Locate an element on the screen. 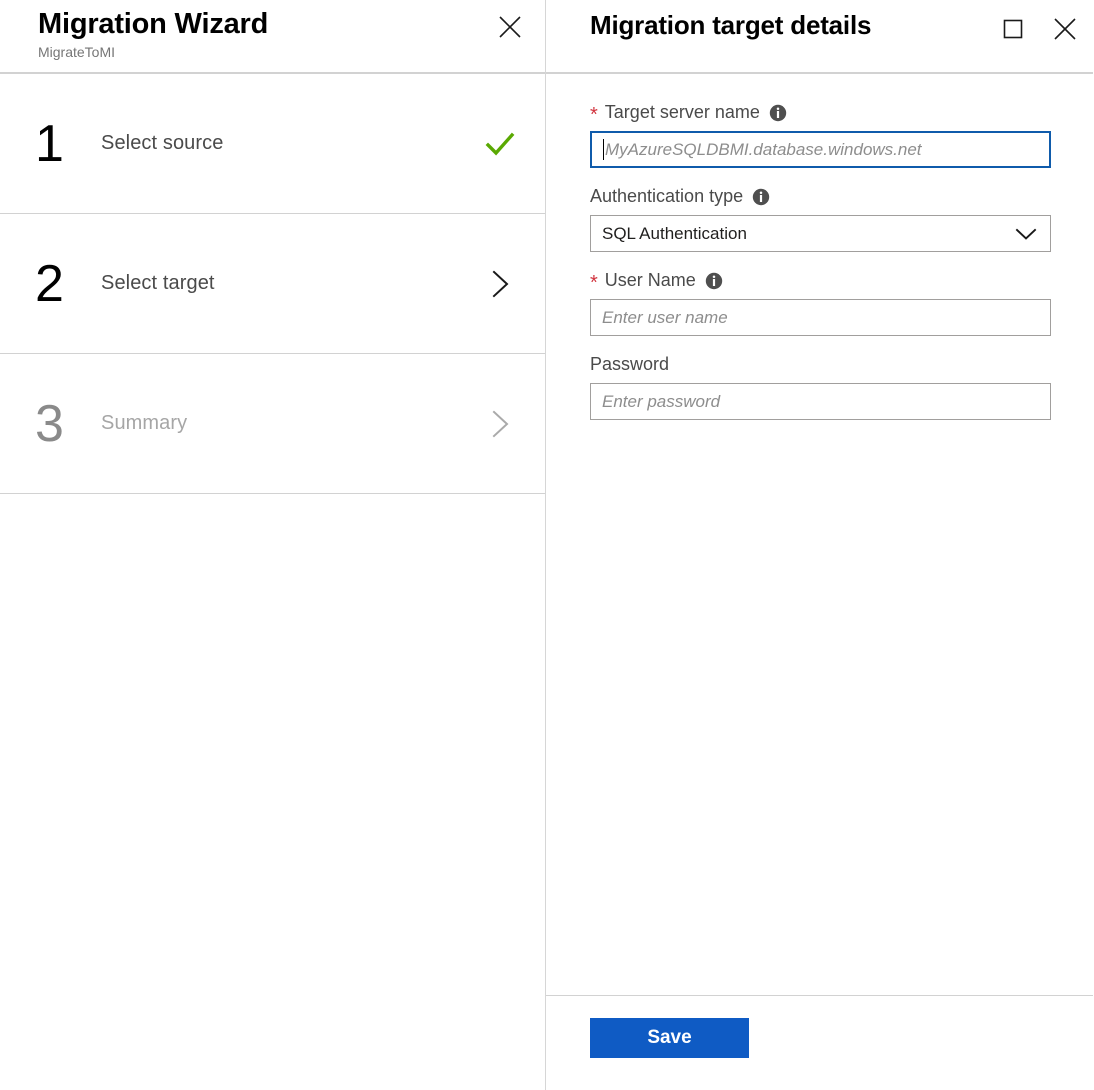 The height and width of the screenshot is (1090, 1094). target-server-name-label: * Target server name is located at coordinates (820, 113).